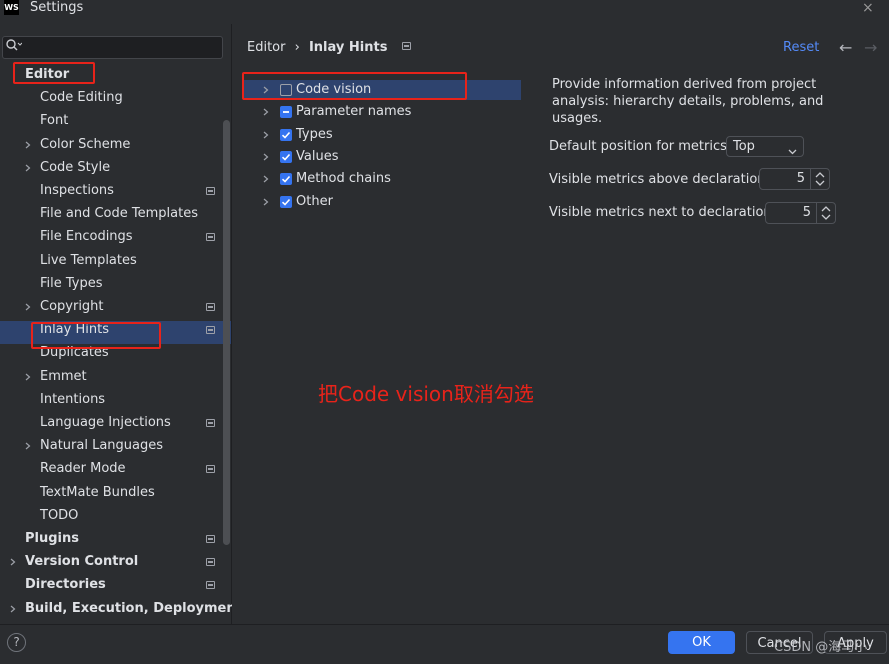 The width and height of the screenshot is (889, 664). Describe the element at coordinates (11, 7) in the screenshot. I see `webstorm-logo-icon: WS` at that location.